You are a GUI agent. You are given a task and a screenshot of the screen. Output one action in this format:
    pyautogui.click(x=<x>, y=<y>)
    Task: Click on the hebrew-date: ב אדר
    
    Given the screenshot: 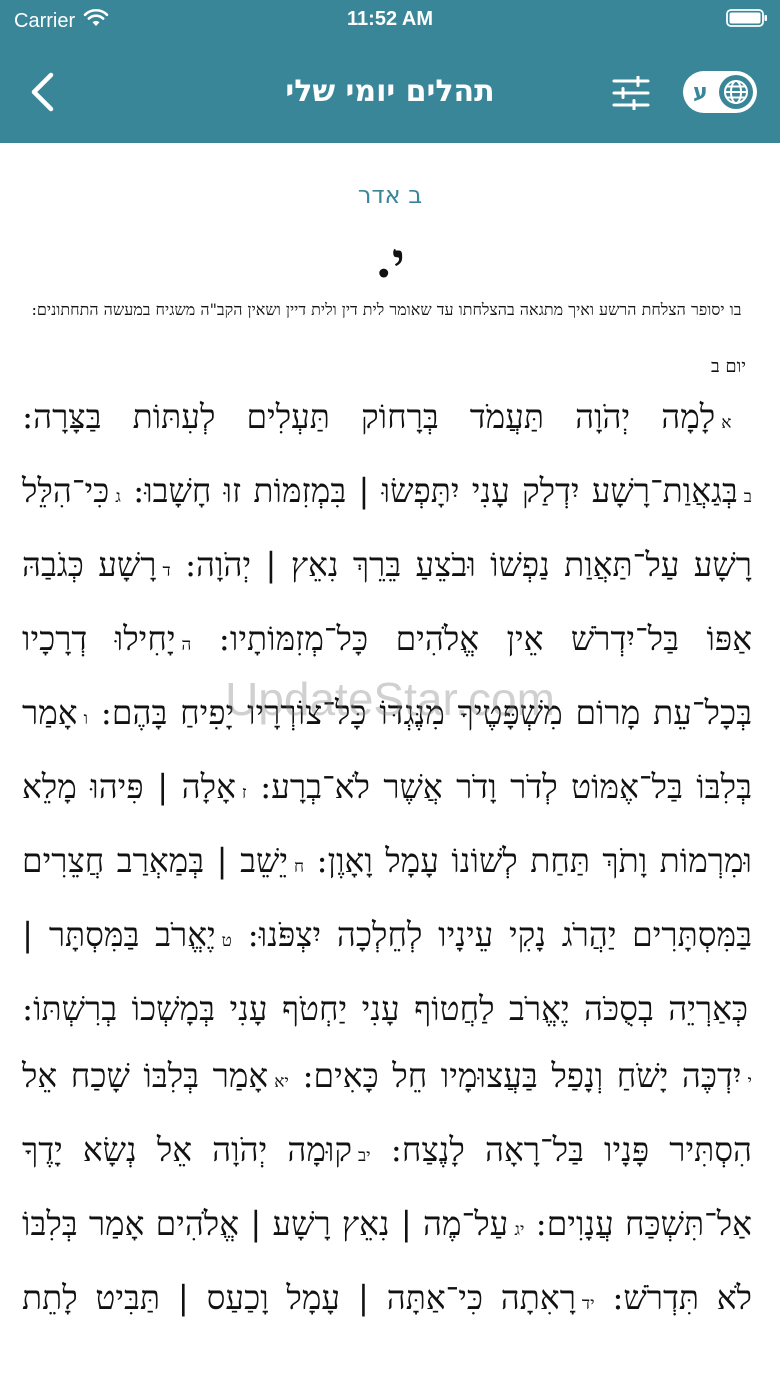 What is the action you would take?
    pyautogui.click(x=390, y=195)
    